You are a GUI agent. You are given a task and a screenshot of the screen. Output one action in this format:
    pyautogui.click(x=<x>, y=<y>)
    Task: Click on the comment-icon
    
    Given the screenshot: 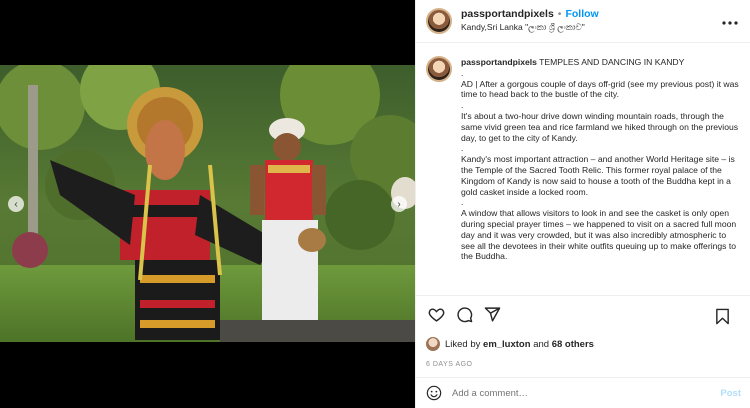 What is the action you would take?
    pyautogui.click(x=464, y=315)
    